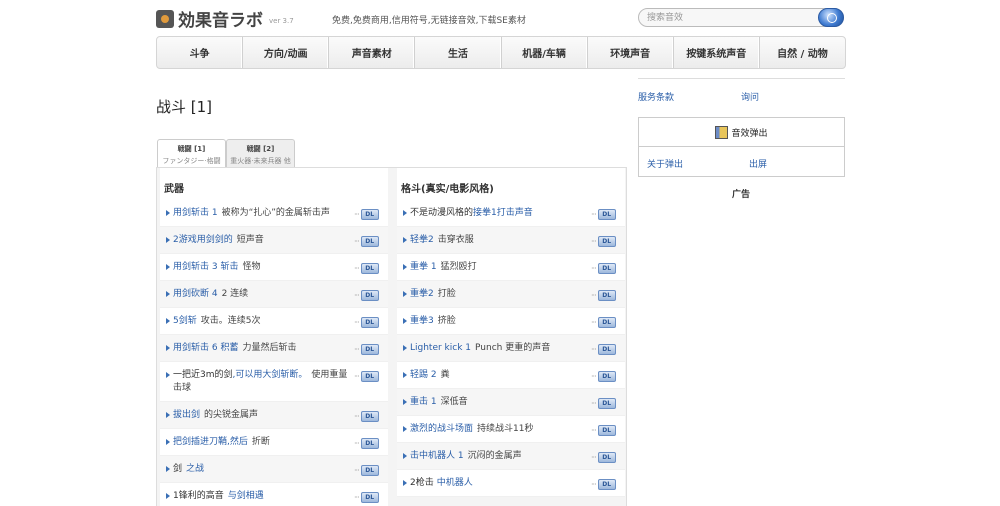 Image resolution: width=1000 pixels, height=506 pixels. What do you see at coordinates (423, 402) in the screenshot?
I see `sound-link: 重击 1` at bounding box center [423, 402].